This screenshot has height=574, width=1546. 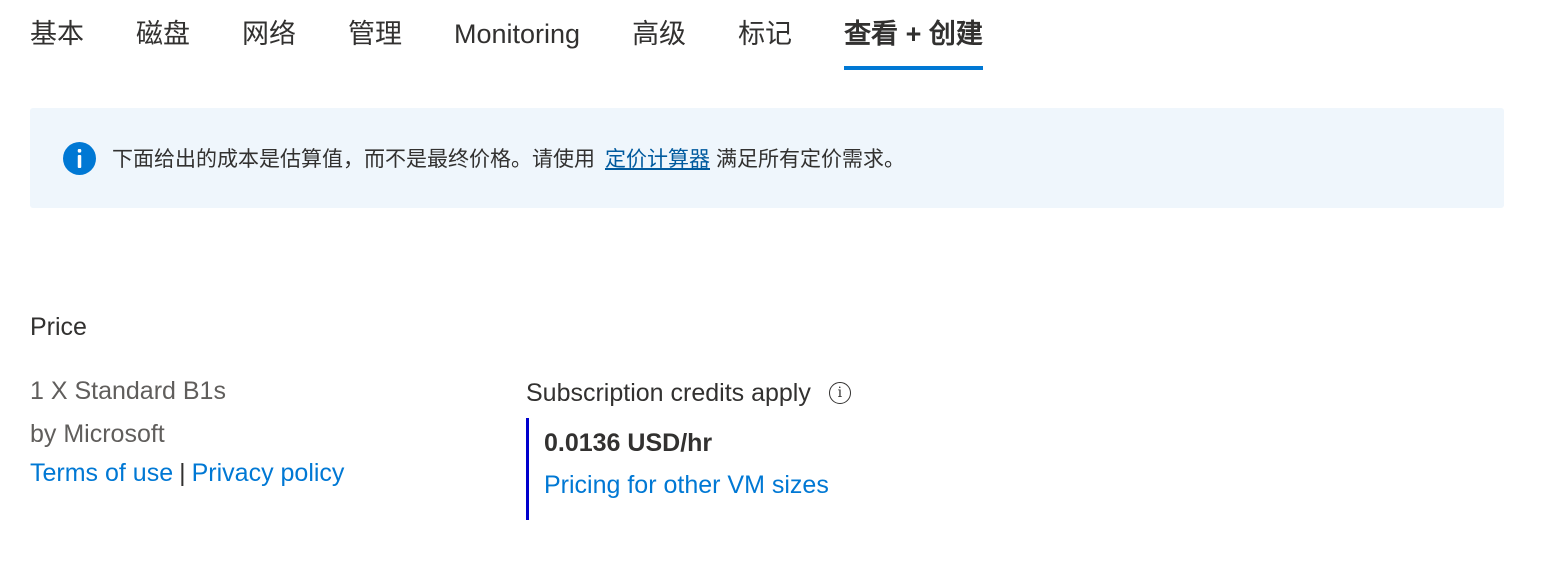 What do you see at coordinates (686, 485) in the screenshot?
I see `other-vm-sizes-link: Pricing for other VM sizes` at bounding box center [686, 485].